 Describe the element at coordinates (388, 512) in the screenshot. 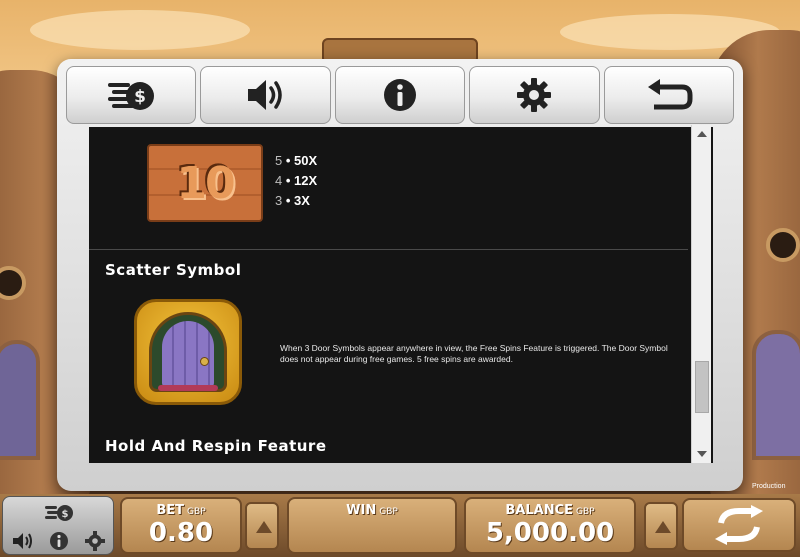

I see `win-currency: GBP` at that location.